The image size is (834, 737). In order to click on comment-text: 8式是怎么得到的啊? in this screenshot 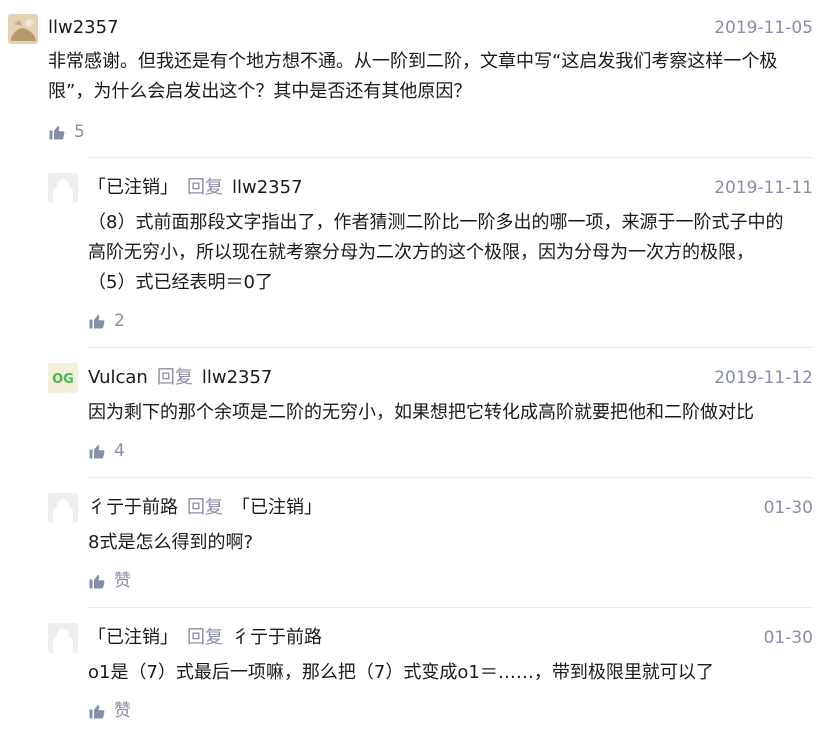, I will do `click(170, 543)`.